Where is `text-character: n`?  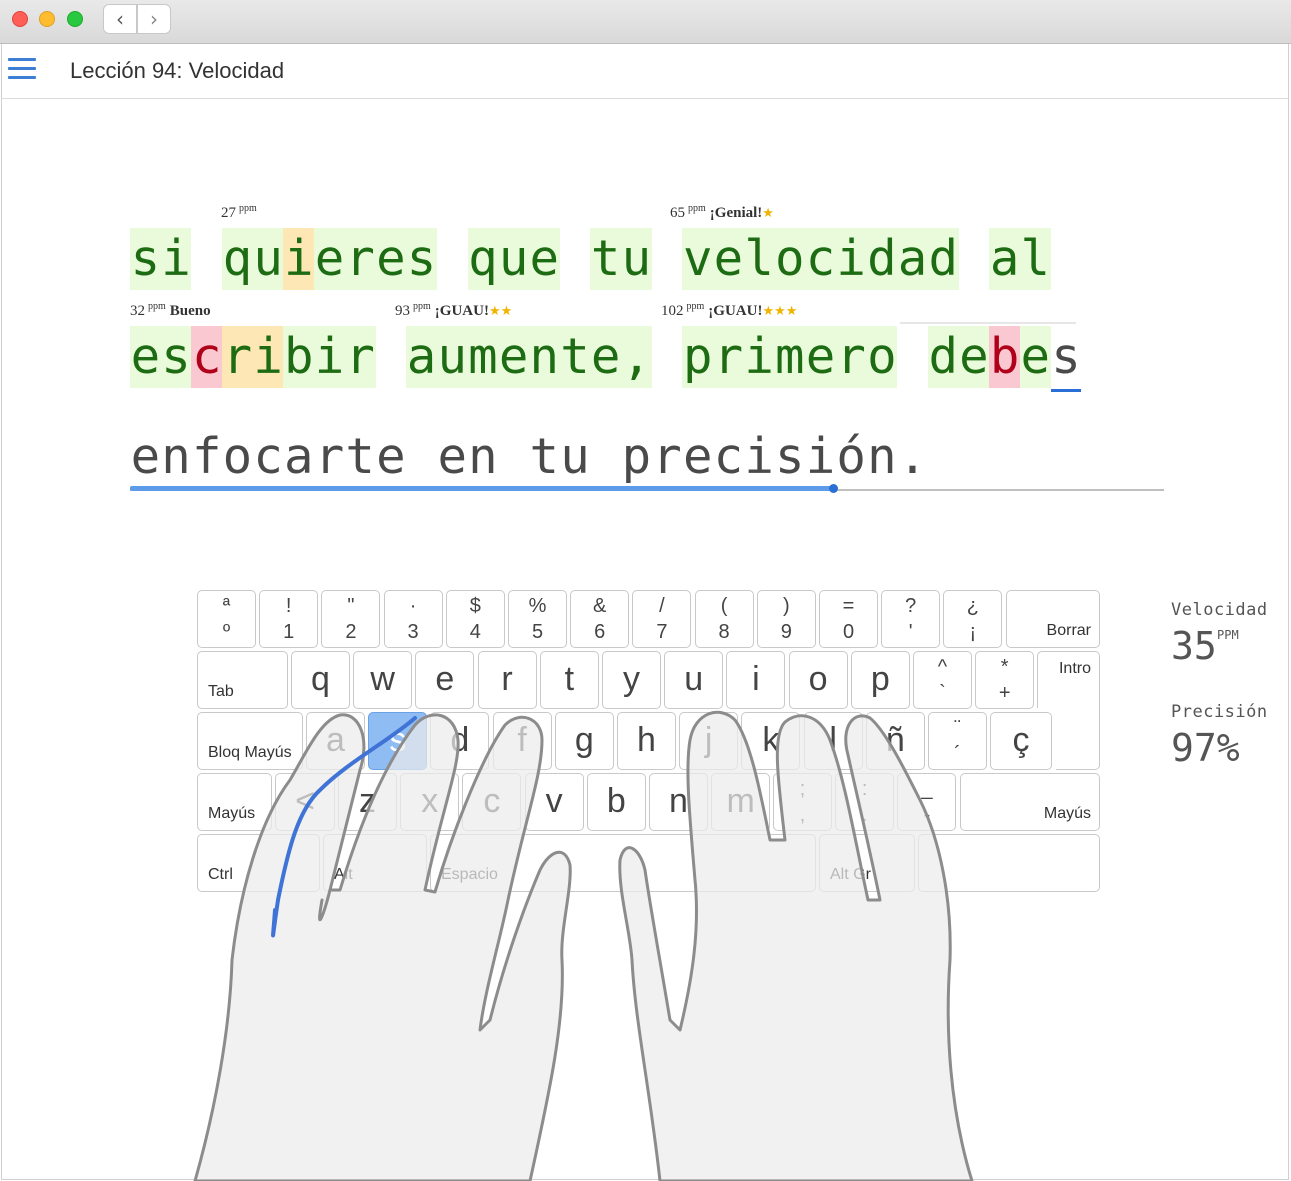 text-character: n is located at coordinates (882, 456).